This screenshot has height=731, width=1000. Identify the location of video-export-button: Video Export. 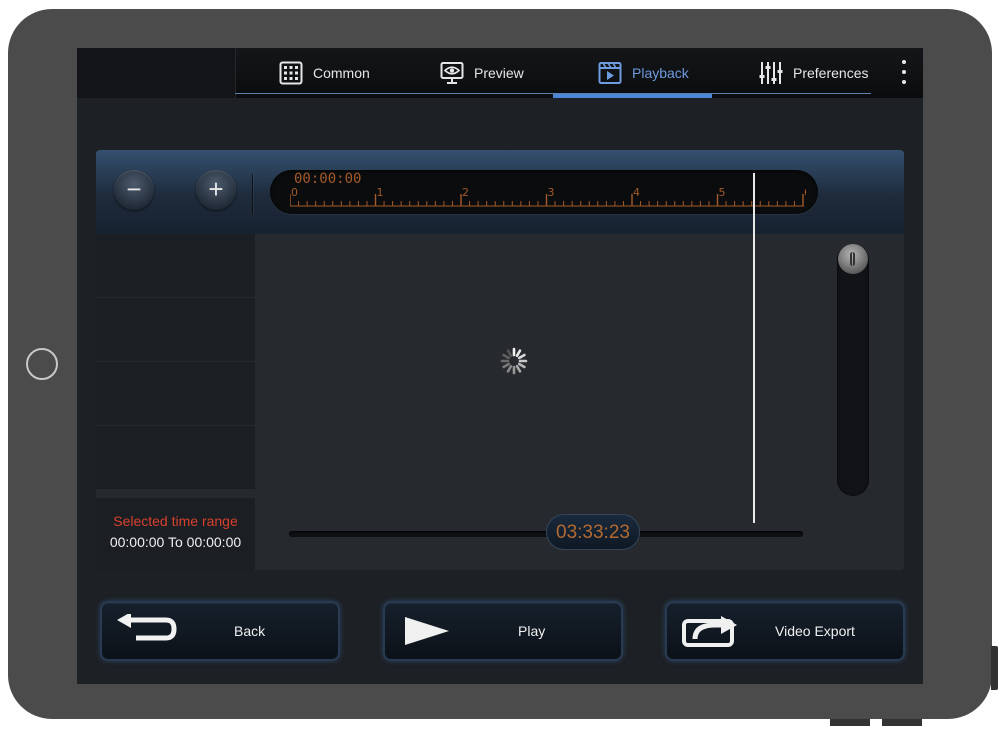
(785, 631).